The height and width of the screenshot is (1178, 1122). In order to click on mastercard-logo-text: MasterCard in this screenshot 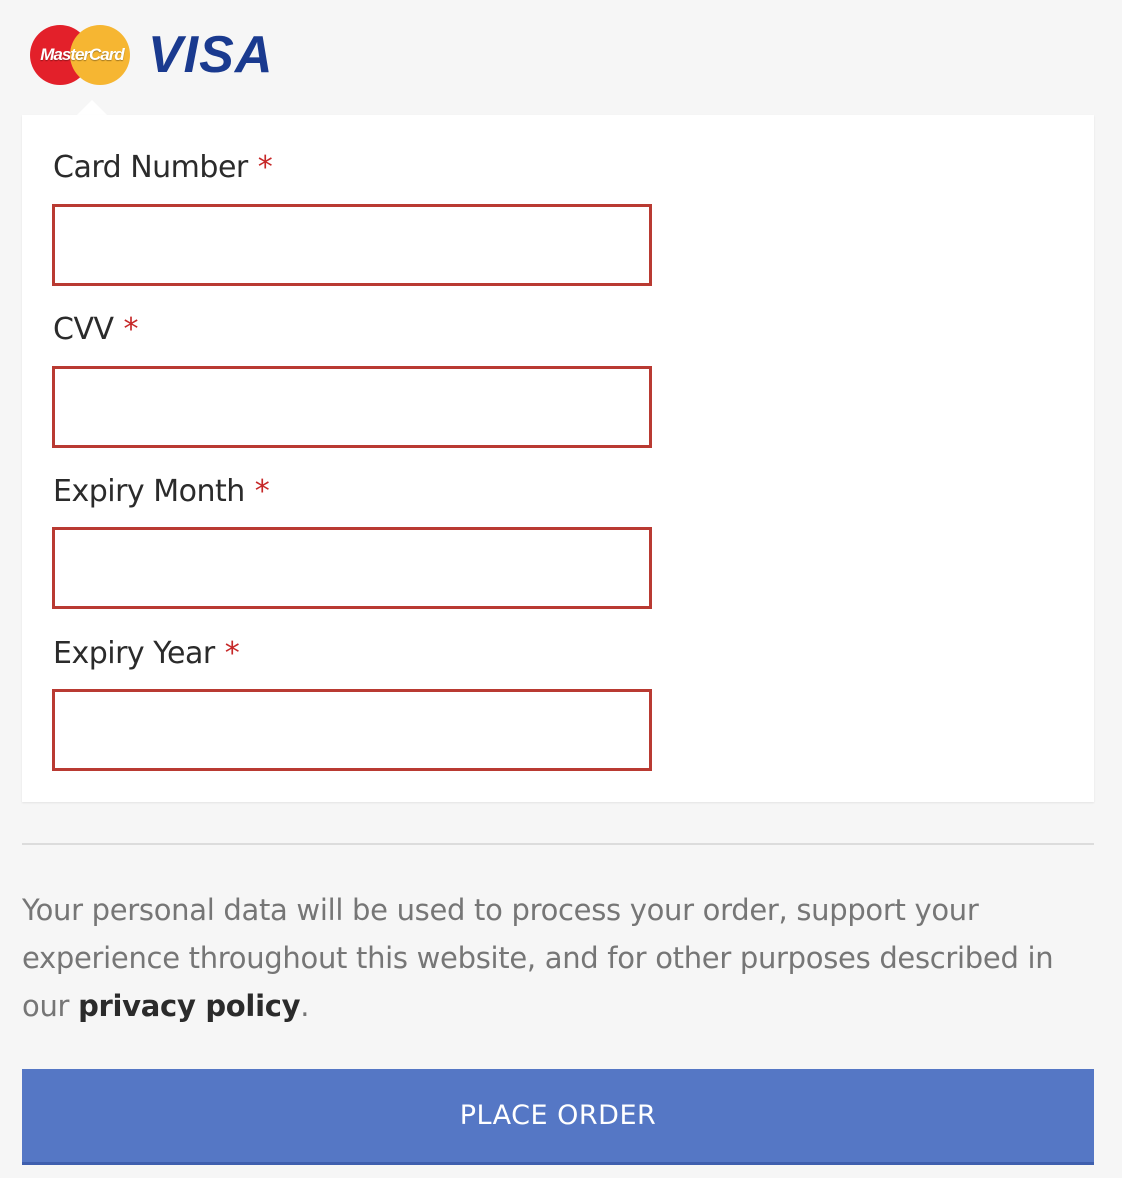, I will do `click(82, 54)`.